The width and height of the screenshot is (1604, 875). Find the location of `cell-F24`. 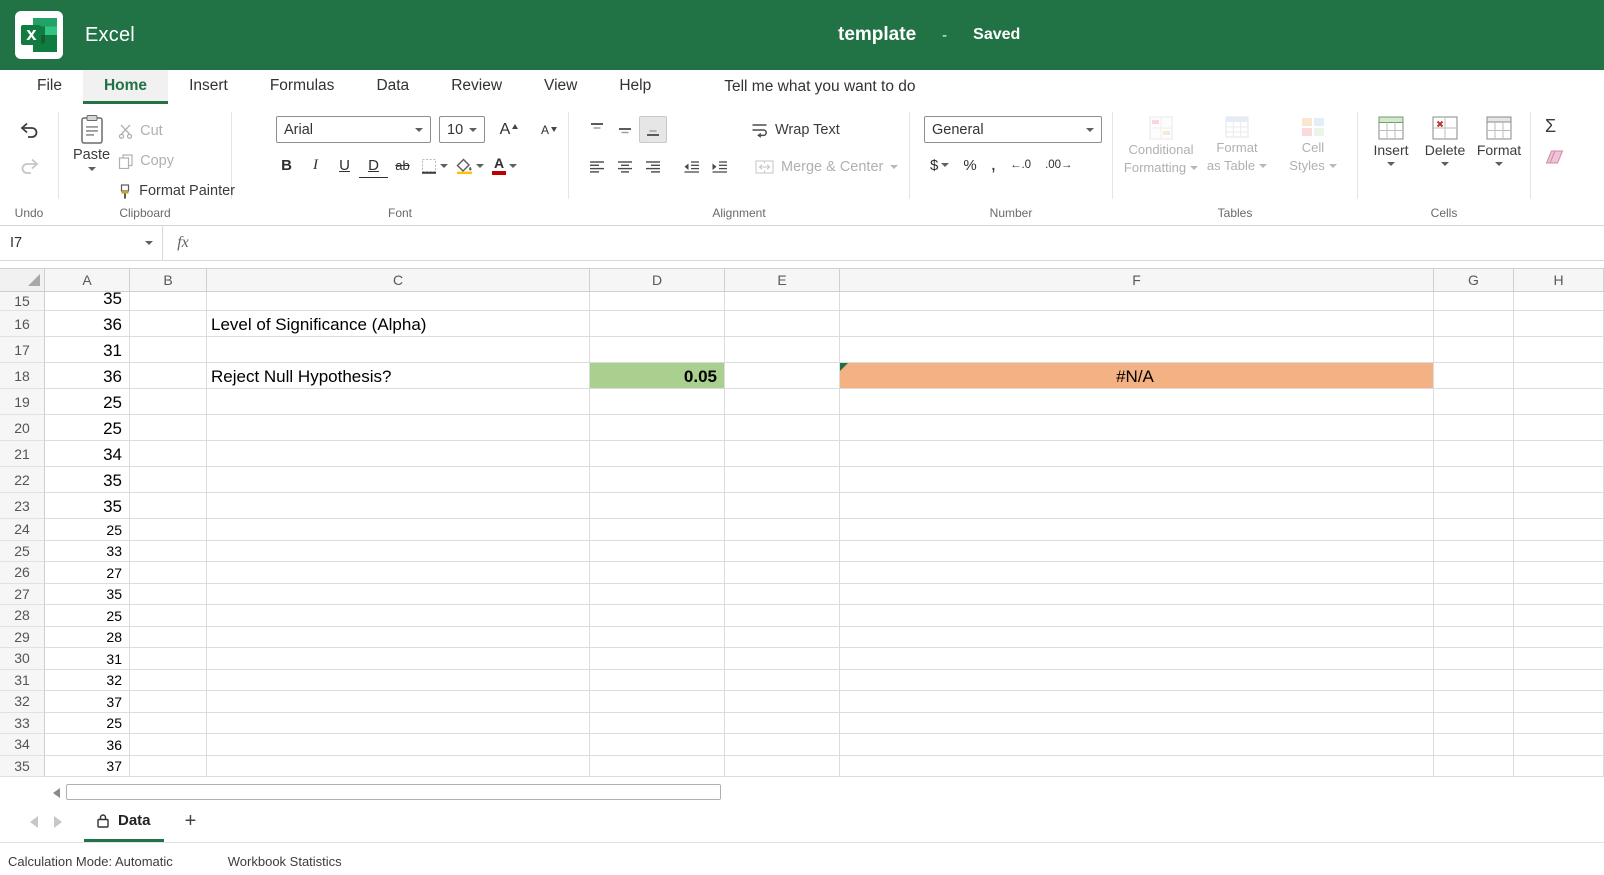

cell-F24 is located at coordinates (1137, 530).